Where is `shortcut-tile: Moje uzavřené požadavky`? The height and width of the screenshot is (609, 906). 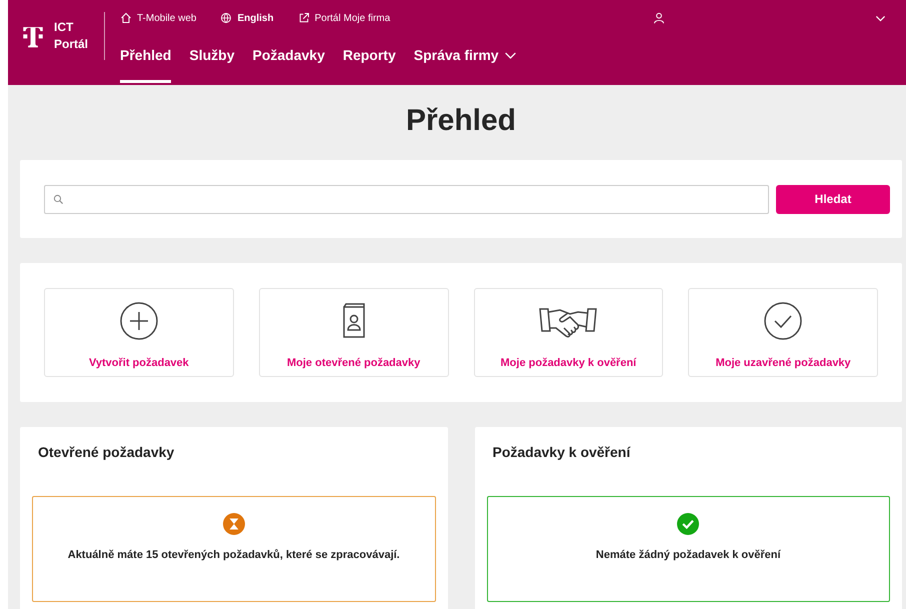
shortcut-tile: Moje uzavřené požadavky is located at coordinates (783, 332).